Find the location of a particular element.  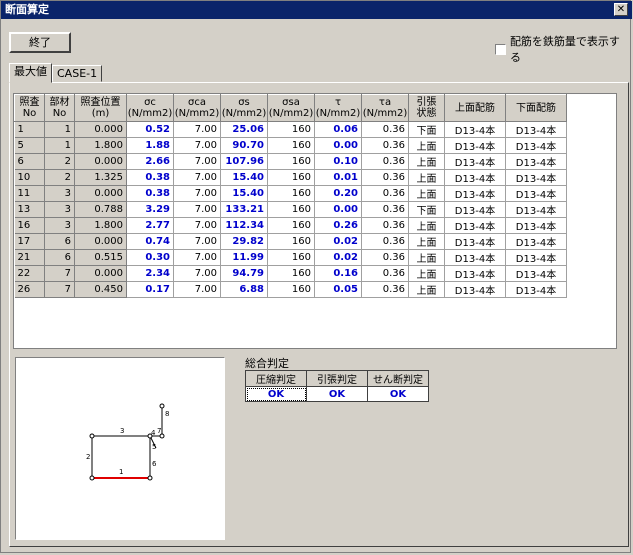

table-cell: 90.70 is located at coordinates (244, 145).